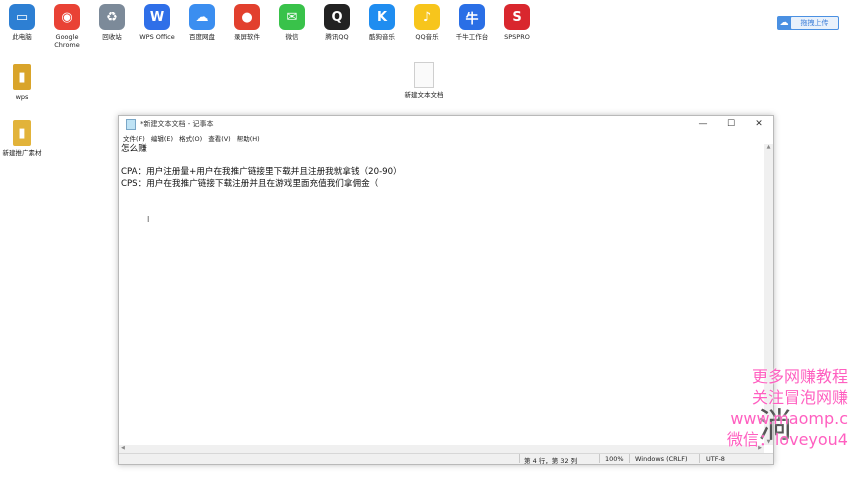  I want to click on desktop-icon: ♻ 回收站, so click(112, 22).